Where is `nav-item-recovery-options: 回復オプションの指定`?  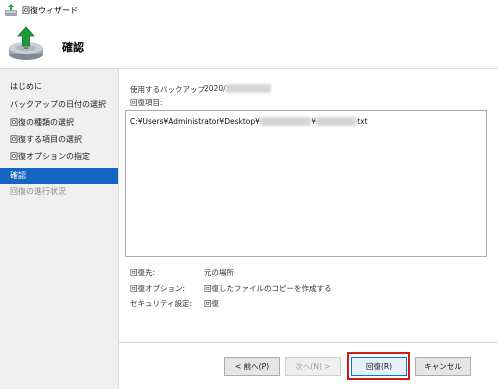
nav-item-recovery-options: 回復オプションの指定 is located at coordinates (59, 157).